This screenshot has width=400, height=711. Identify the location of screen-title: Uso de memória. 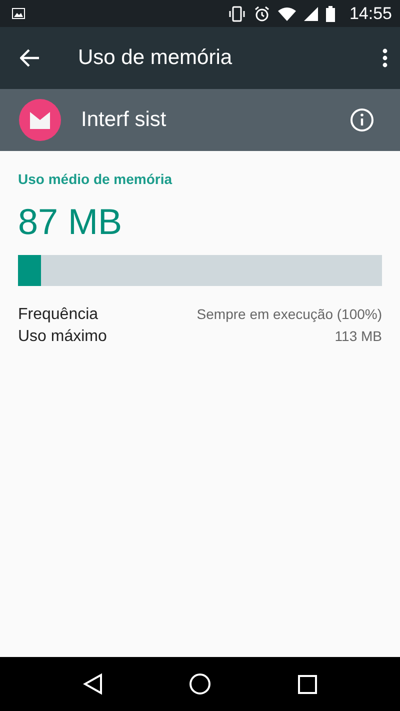
(156, 58).